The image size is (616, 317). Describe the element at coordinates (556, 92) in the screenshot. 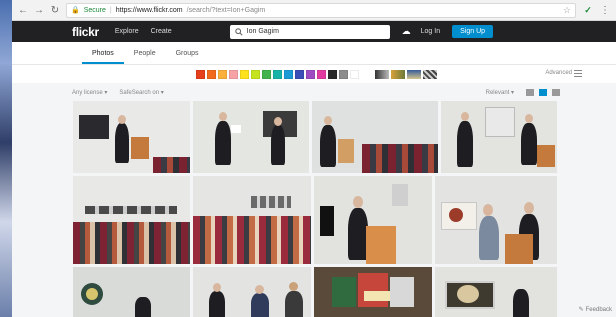

I see `grid-large-icon` at that location.